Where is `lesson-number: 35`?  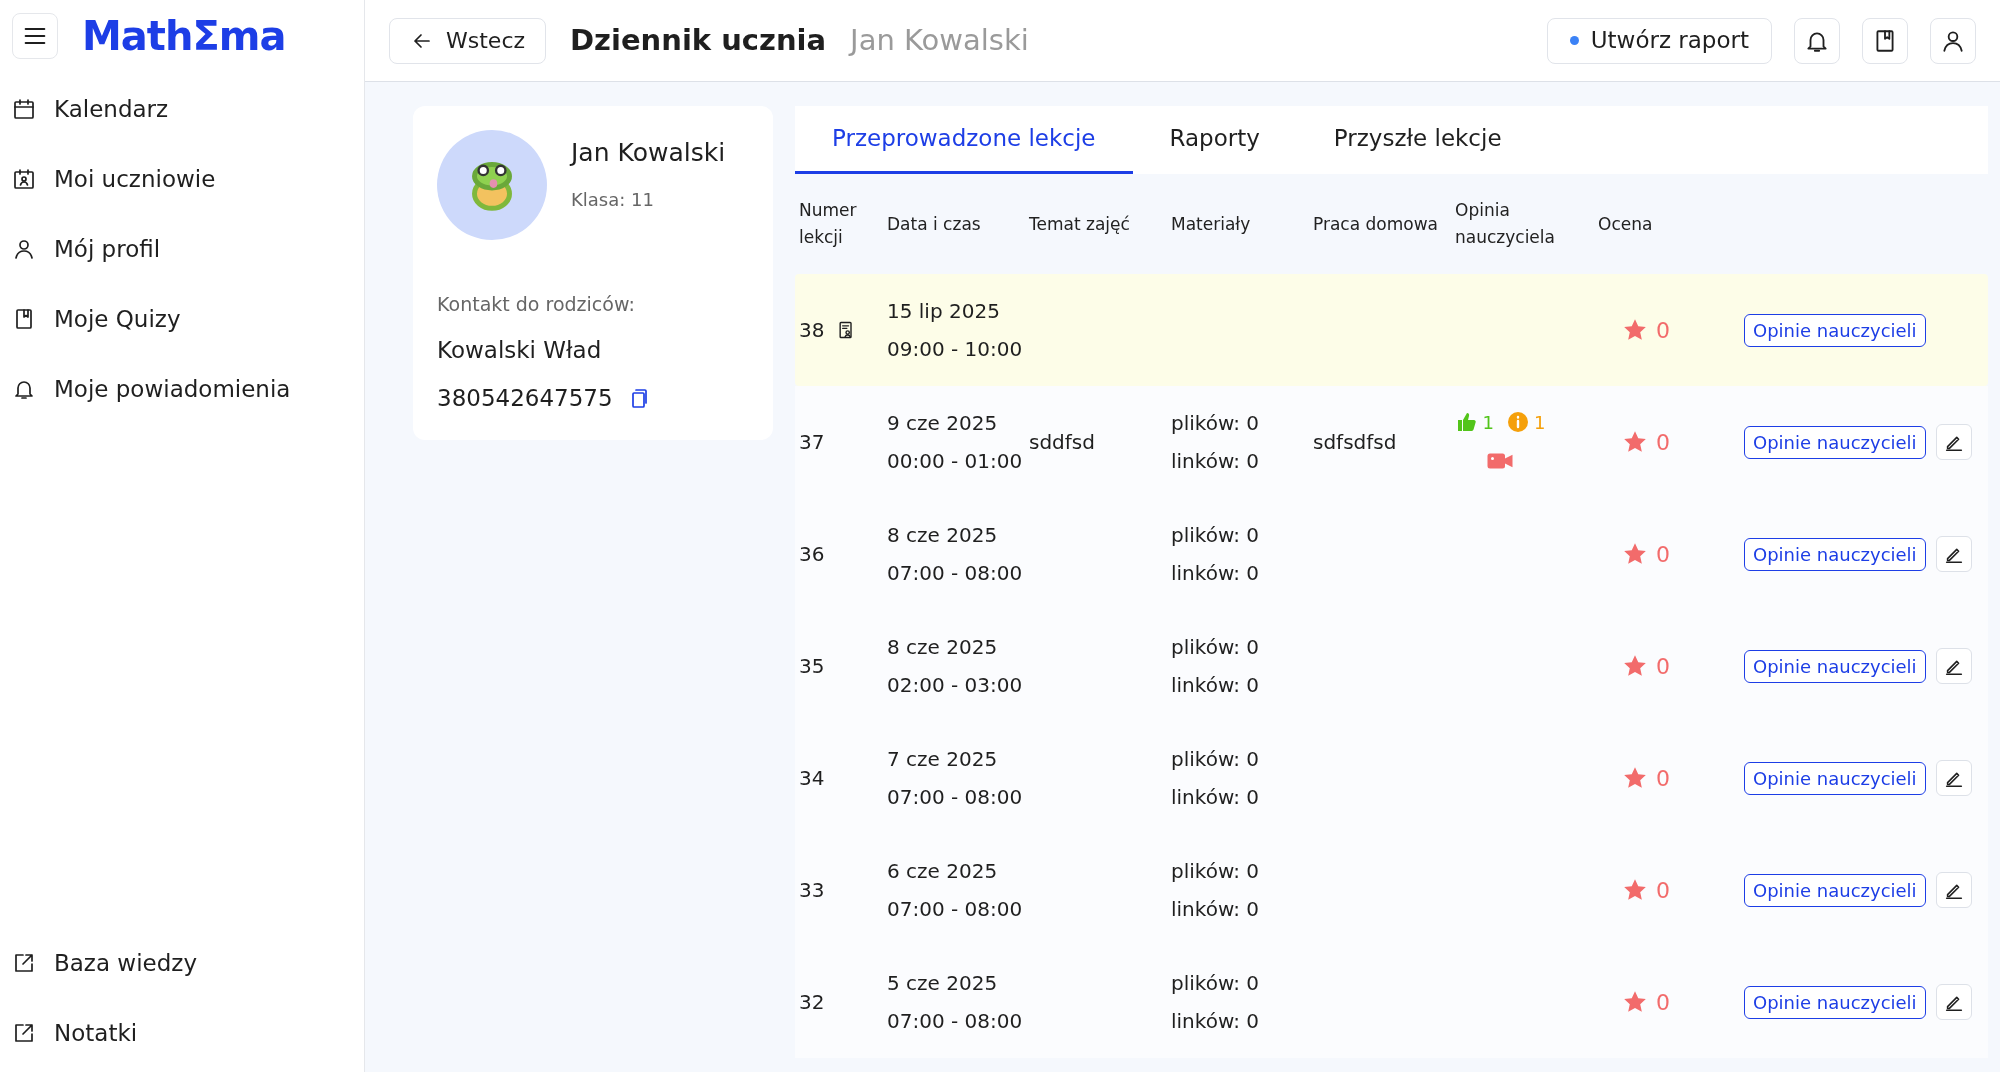 lesson-number: 35 is located at coordinates (812, 666).